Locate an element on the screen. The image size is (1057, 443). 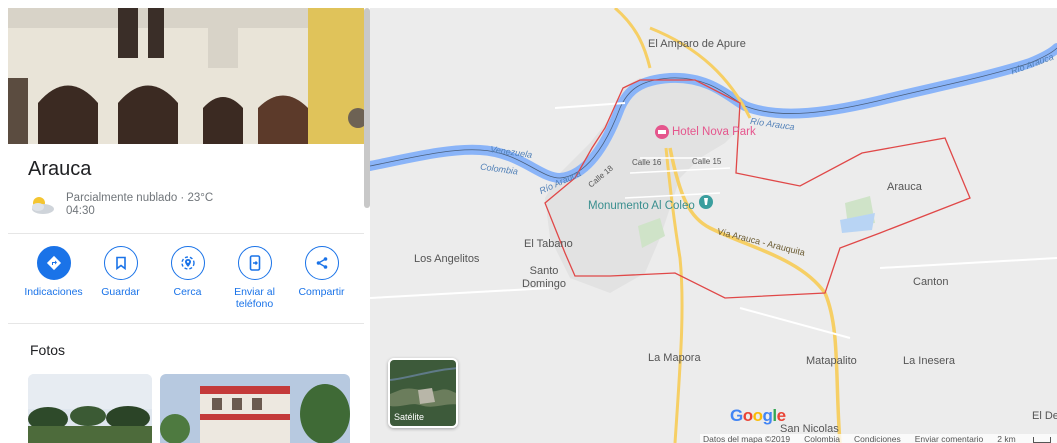
map-data-attribution: Datos del mapa ©2019 is located at coordinates (747, 438).